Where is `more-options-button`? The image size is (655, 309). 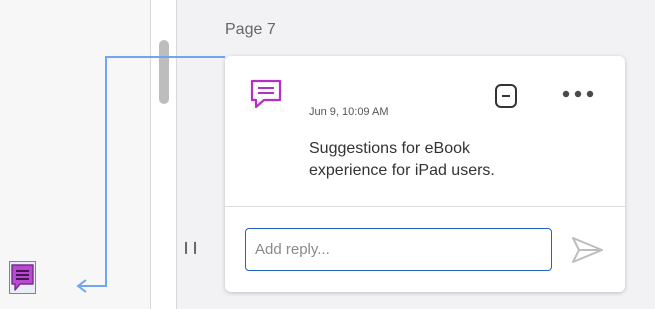
more-options-button is located at coordinates (578, 94).